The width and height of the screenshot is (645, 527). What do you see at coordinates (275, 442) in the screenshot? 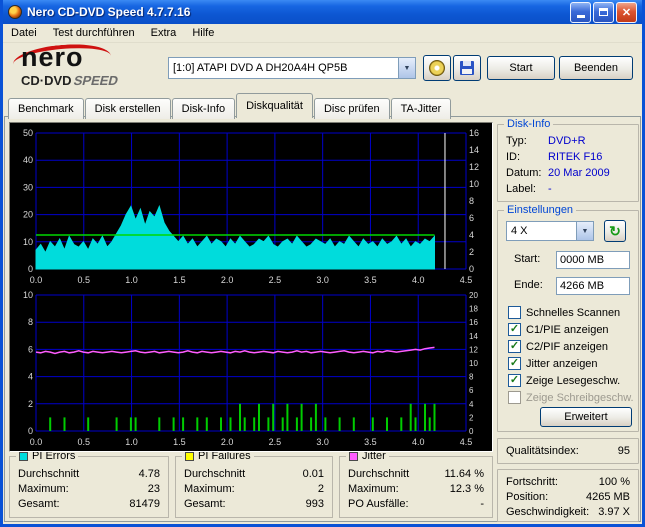
I see `svg-text: 2.5` at bounding box center [275, 442].